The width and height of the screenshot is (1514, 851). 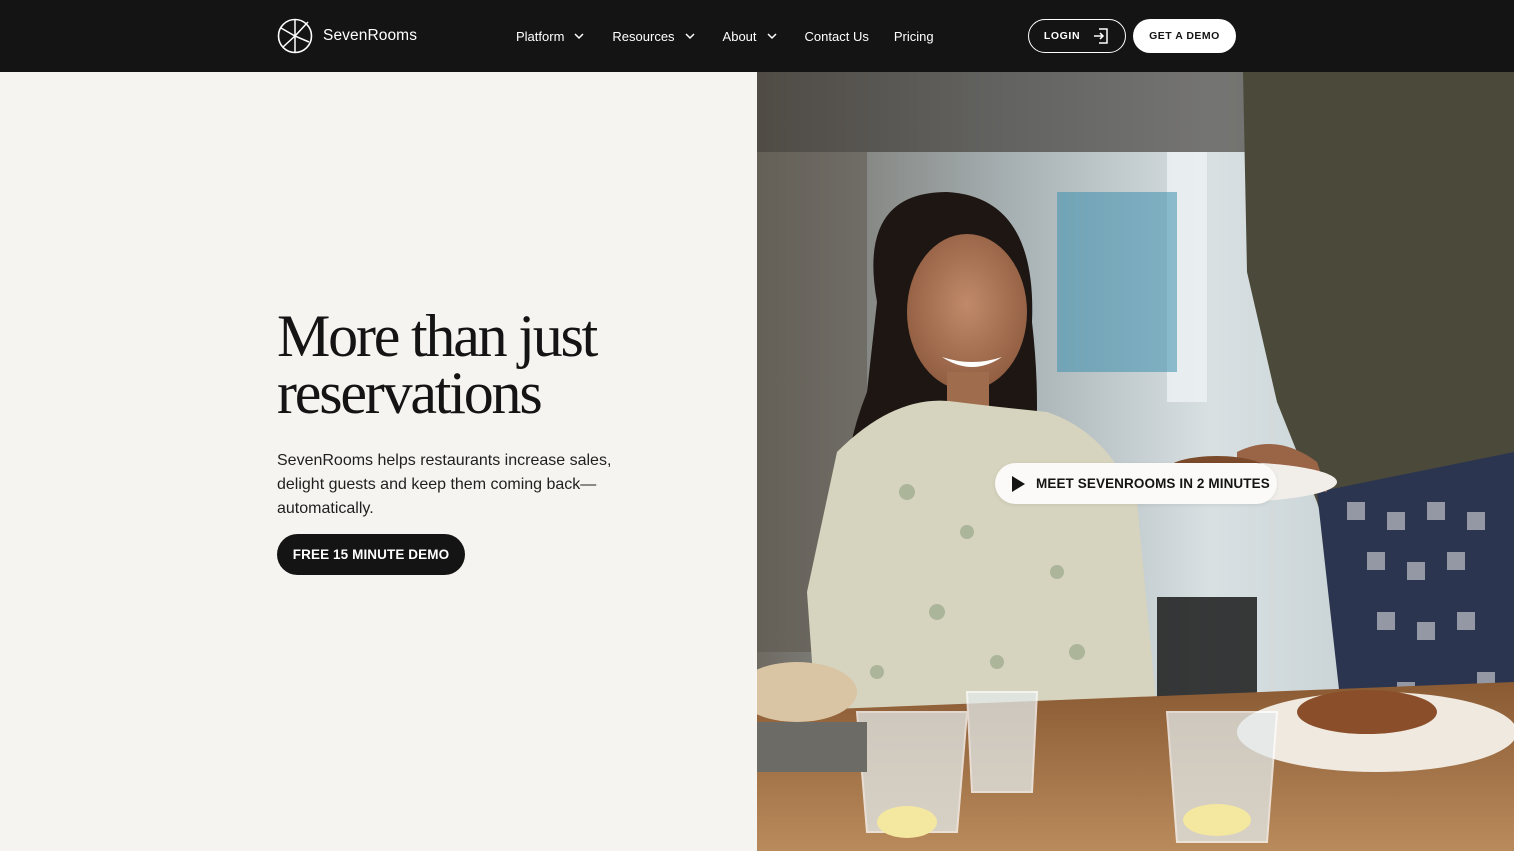 What do you see at coordinates (643, 36) in the screenshot?
I see `nav-item-label: Resources` at bounding box center [643, 36].